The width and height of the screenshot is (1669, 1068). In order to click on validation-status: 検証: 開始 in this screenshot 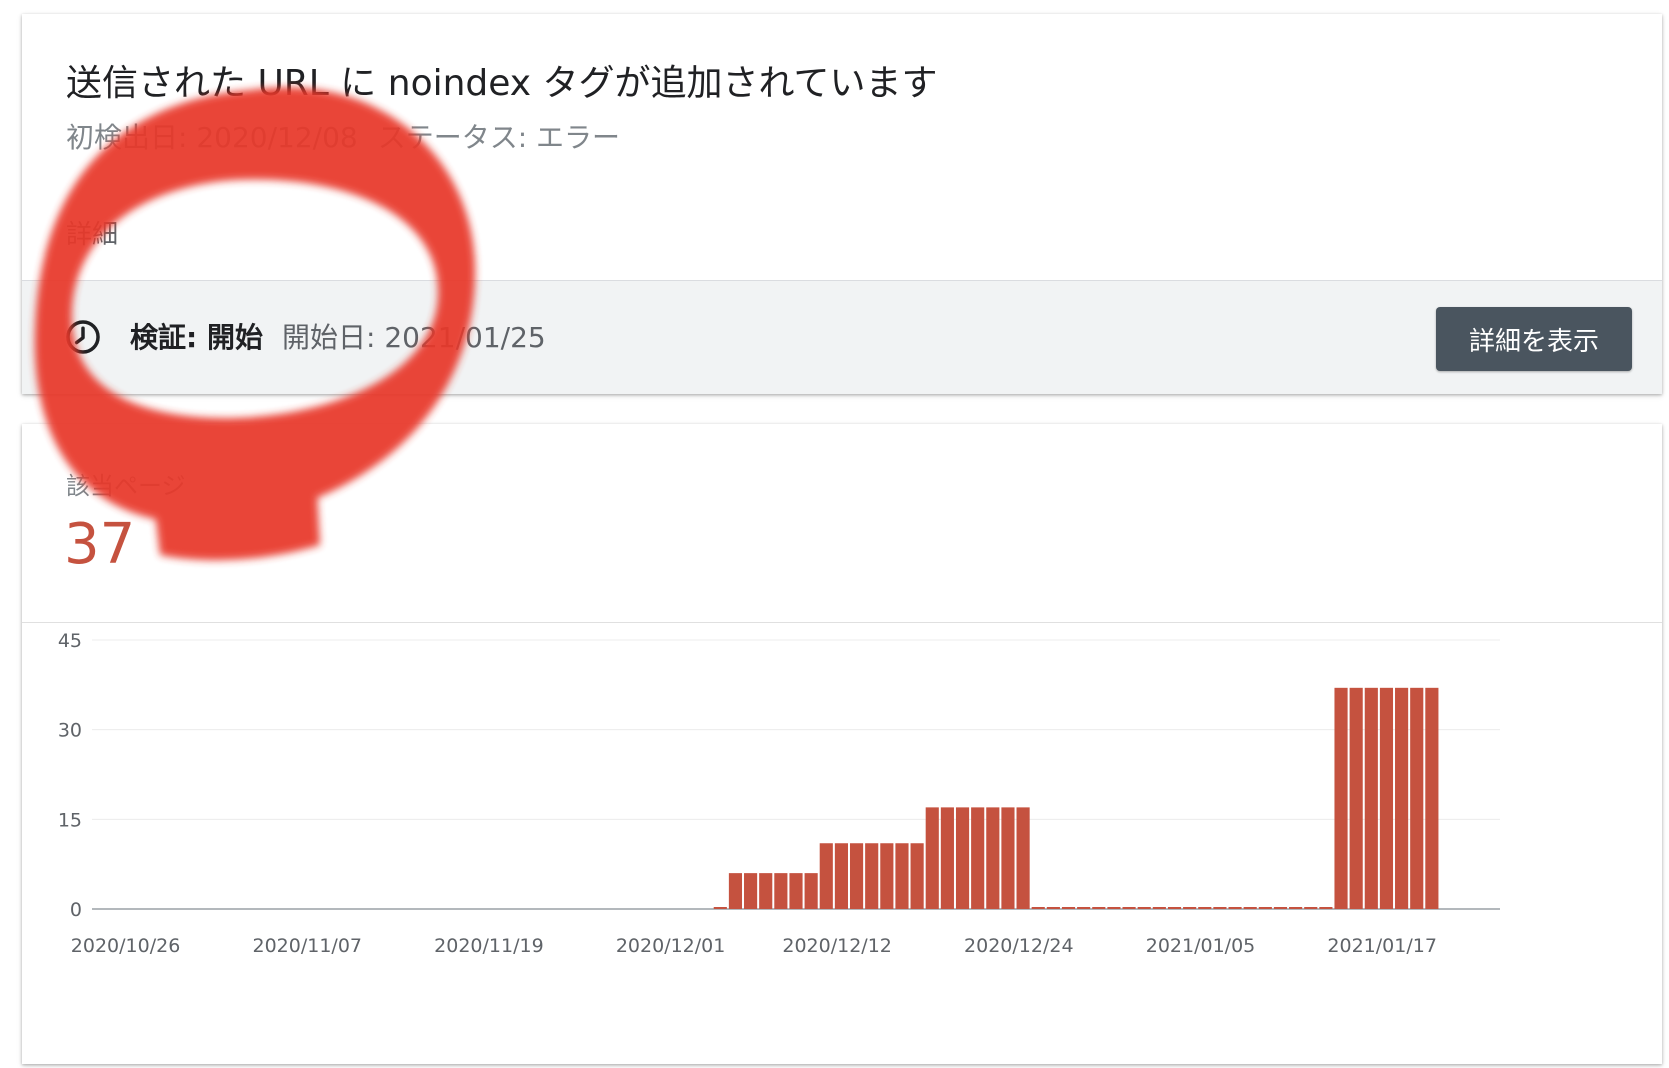, I will do `click(196, 337)`.